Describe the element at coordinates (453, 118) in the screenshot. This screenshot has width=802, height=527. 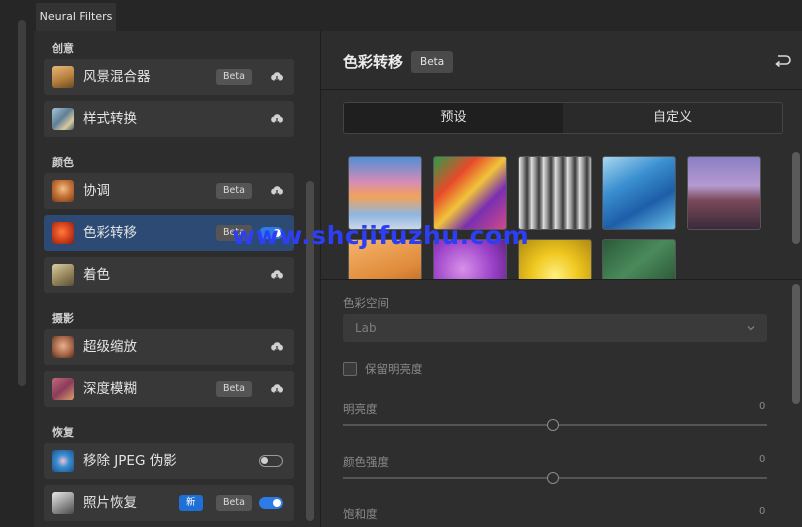
I see `segment-preset: 预设` at that location.